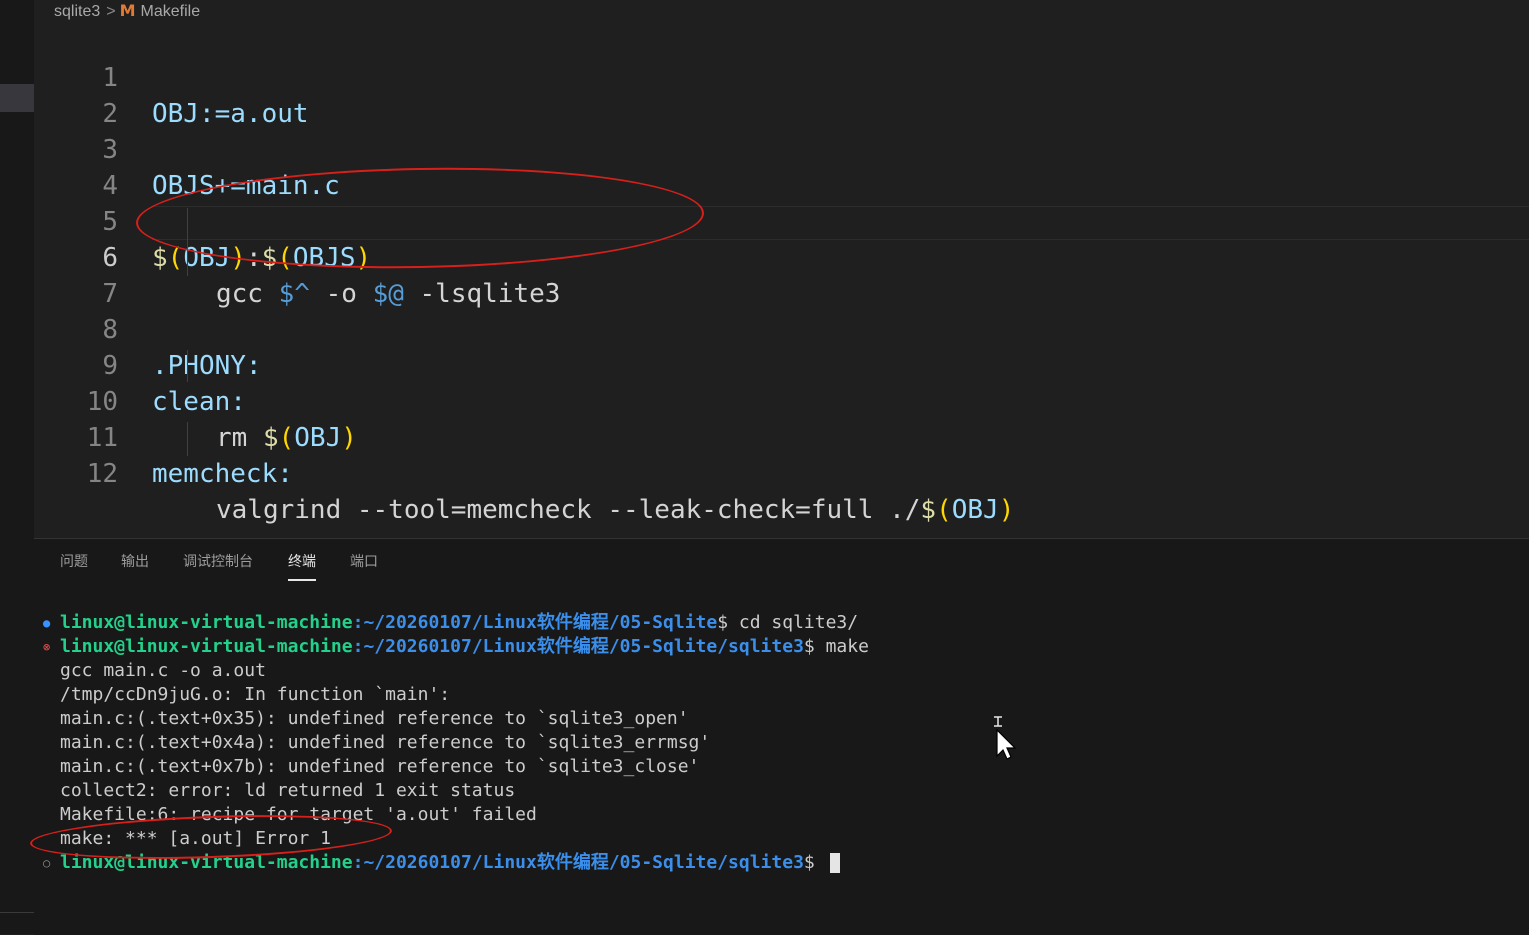  What do you see at coordinates (286, 438) in the screenshot?
I see `code-text: rm $(OBJ)` at bounding box center [286, 438].